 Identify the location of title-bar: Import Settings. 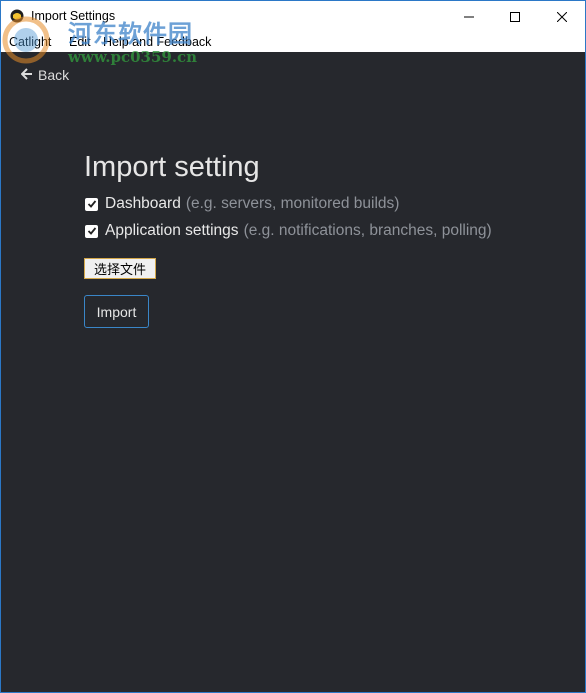
(293, 16).